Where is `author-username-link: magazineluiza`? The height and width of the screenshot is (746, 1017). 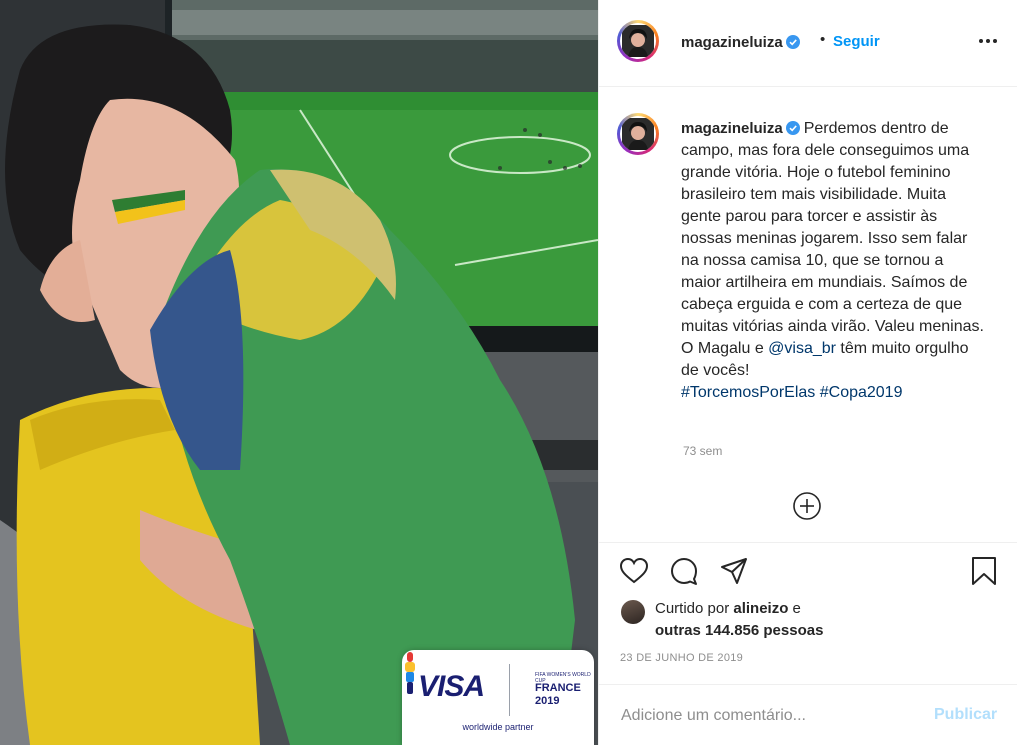 author-username-link: magazineluiza is located at coordinates (740, 43).